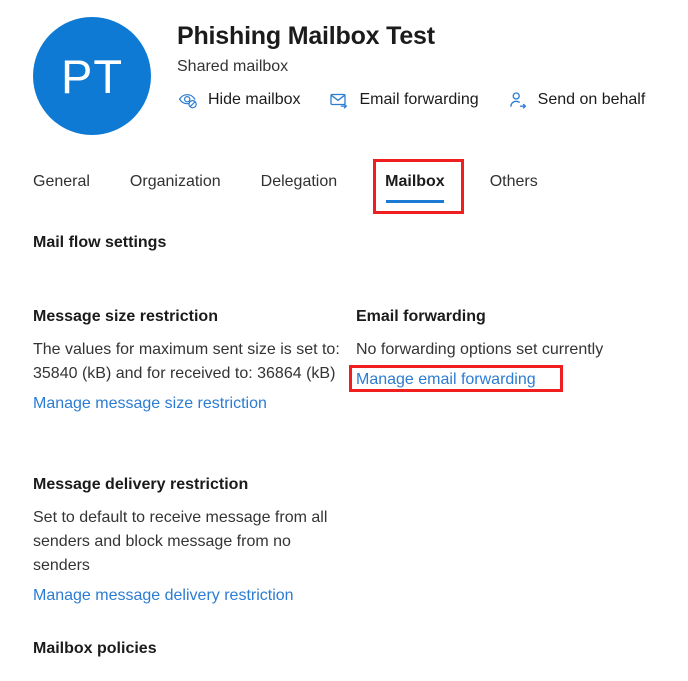 This screenshot has height=681, width=688. Describe the element at coordinates (61, 185) in the screenshot. I see `tab-general: General` at that location.